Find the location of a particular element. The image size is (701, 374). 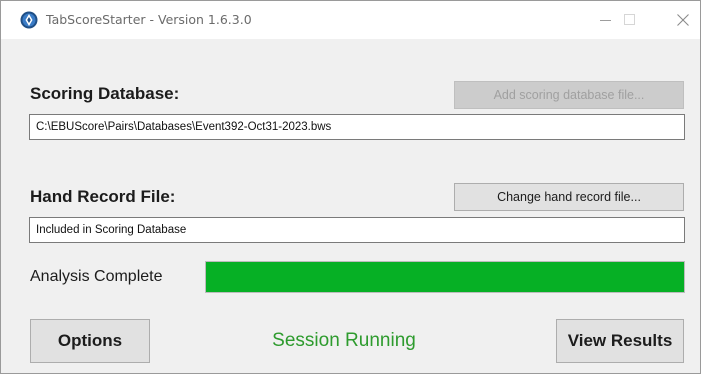

maximize-button is located at coordinates (630, 20).